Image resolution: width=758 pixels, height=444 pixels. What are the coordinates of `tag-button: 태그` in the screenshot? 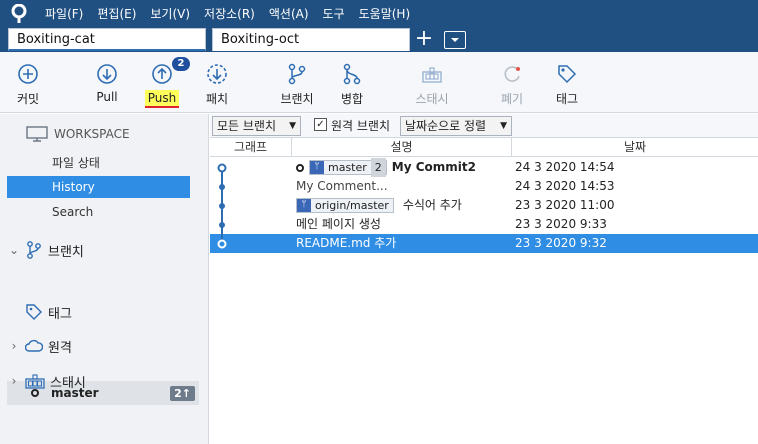 It's located at (567, 82).